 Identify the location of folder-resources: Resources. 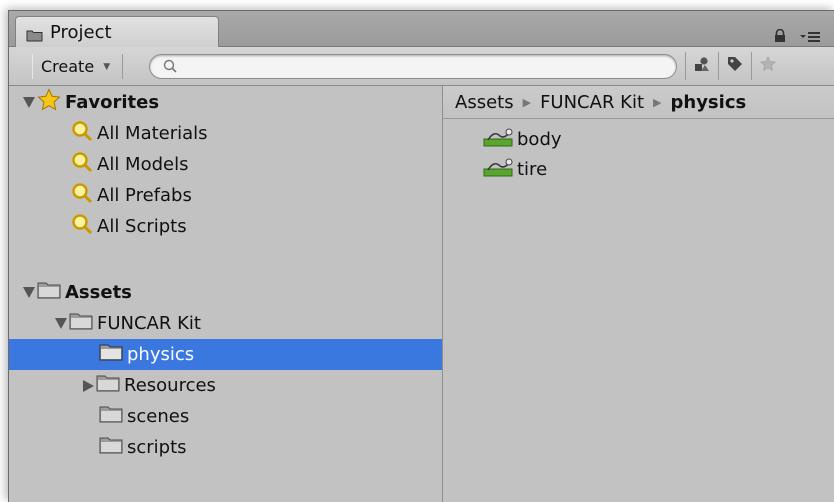
(225, 385).